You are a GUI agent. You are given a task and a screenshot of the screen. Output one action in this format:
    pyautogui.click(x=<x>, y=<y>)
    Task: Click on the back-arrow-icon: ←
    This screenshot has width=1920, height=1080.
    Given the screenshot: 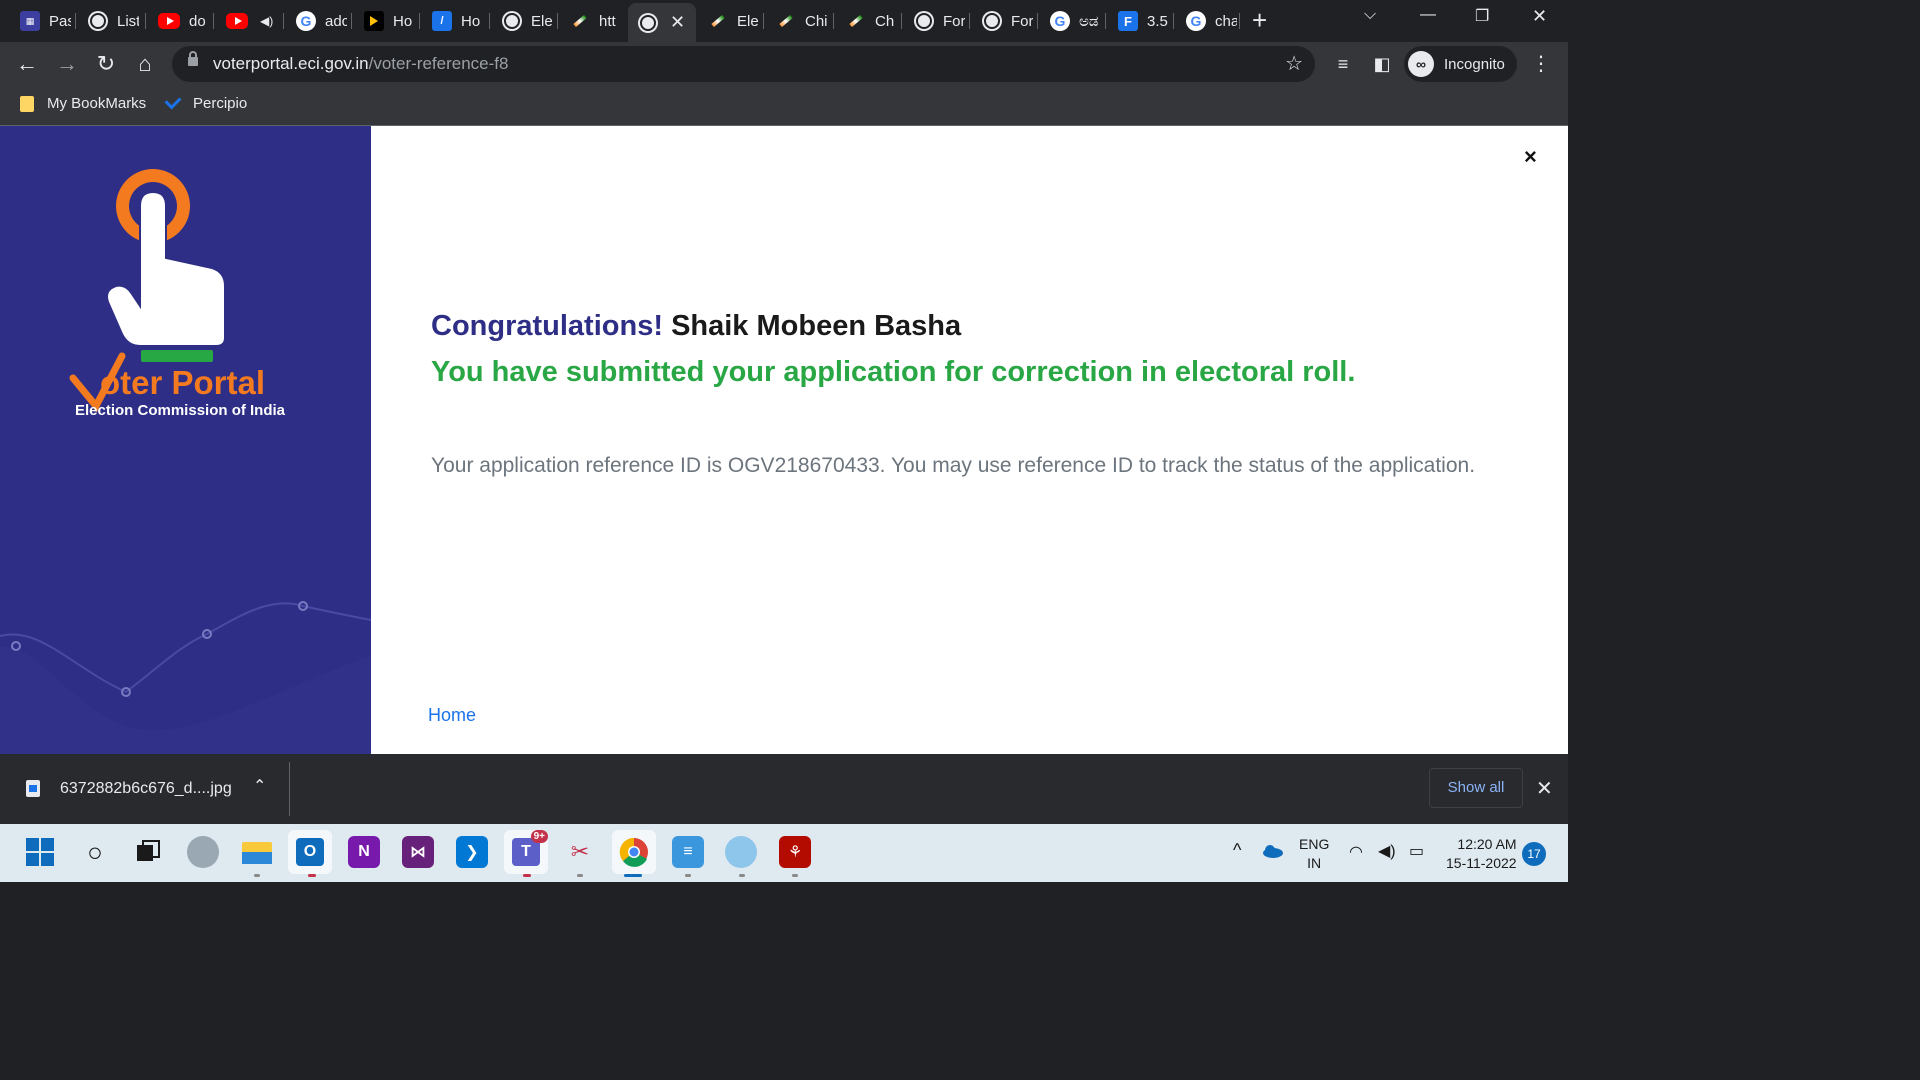 What is the action you would take?
    pyautogui.click(x=27, y=64)
    